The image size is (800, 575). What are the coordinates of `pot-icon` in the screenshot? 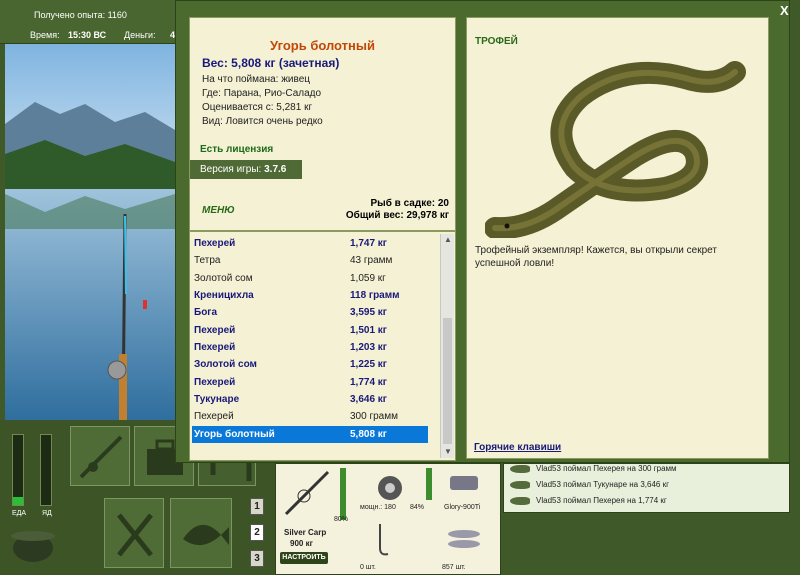 It's located at (33, 545).